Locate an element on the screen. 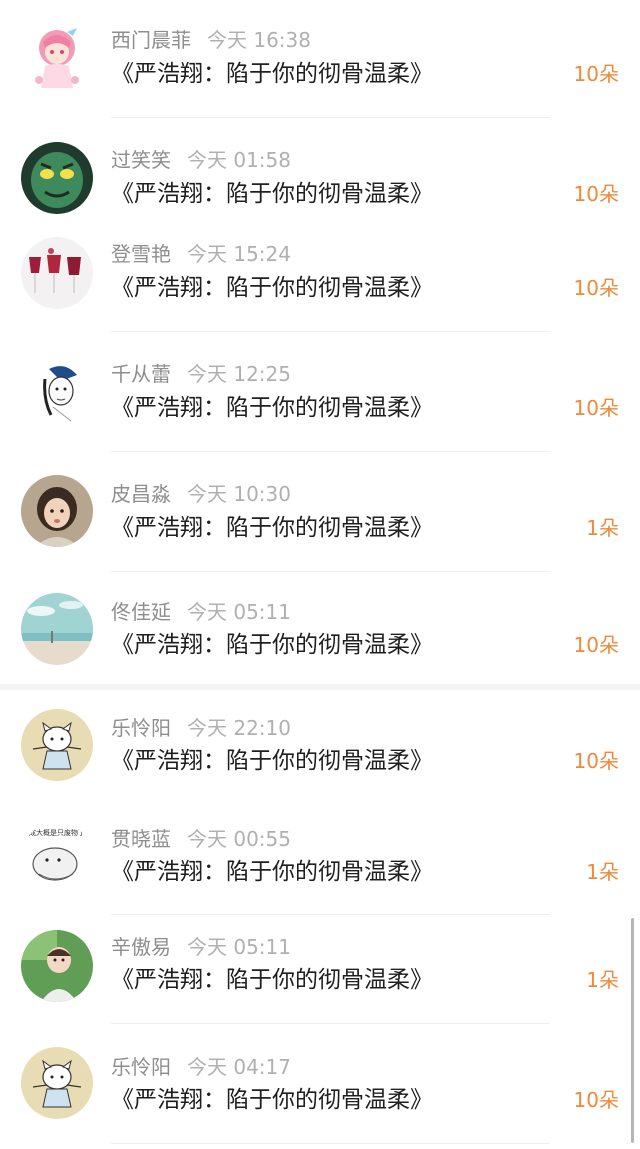 Image resolution: width=640 pixels, height=1149 pixels. pink-hair-anime-girl-avatar is located at coordinates (57, 58).